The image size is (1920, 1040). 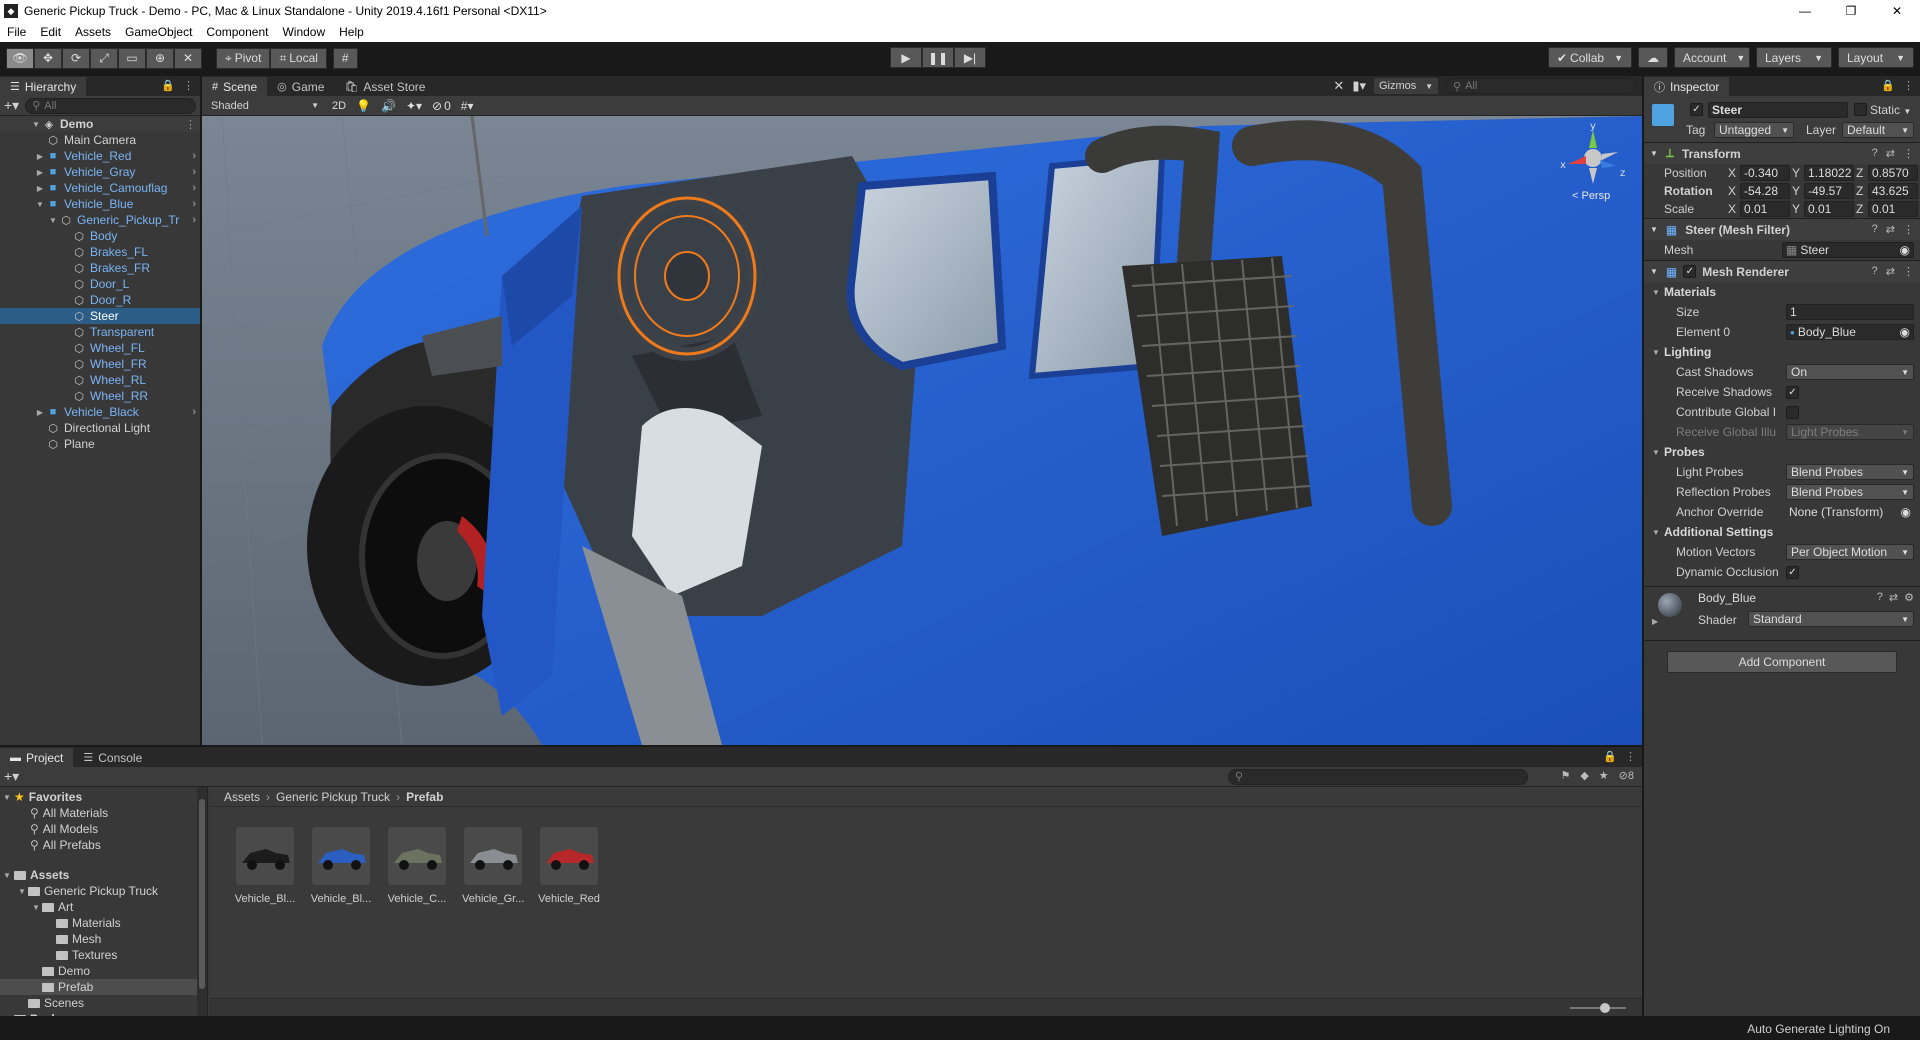 What do you see at coordinates (1591, 196) in the screenshot?
I see `perspective-label: < Persp` at bounding box center [1591, 196].